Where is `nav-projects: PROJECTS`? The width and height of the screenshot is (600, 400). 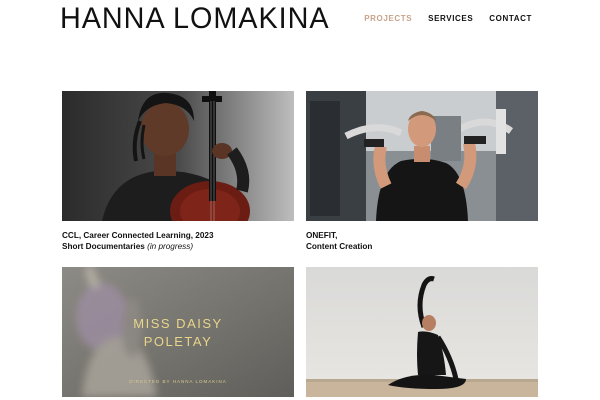 nav-projects: PROJECTS is located at coordinates (388, 18).